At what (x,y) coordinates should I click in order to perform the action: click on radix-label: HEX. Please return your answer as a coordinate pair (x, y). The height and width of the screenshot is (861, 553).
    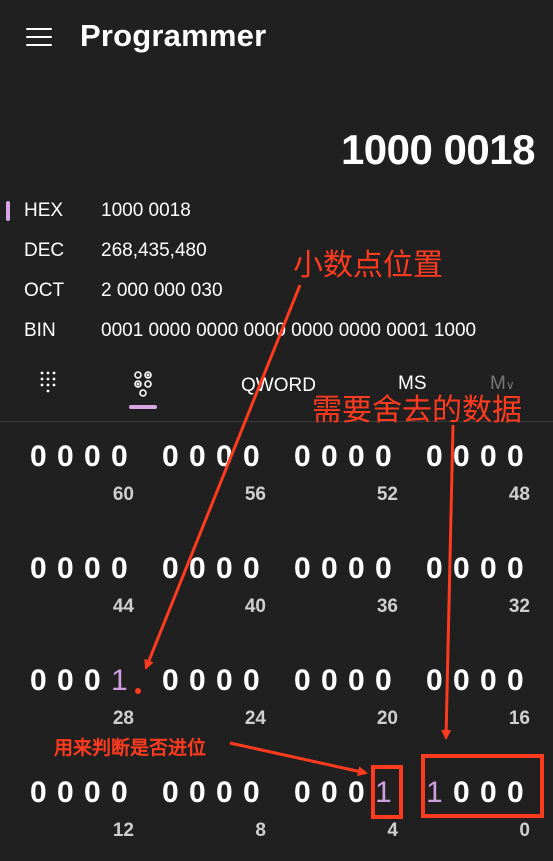
    Looking at the image, I should click on (44, 210).